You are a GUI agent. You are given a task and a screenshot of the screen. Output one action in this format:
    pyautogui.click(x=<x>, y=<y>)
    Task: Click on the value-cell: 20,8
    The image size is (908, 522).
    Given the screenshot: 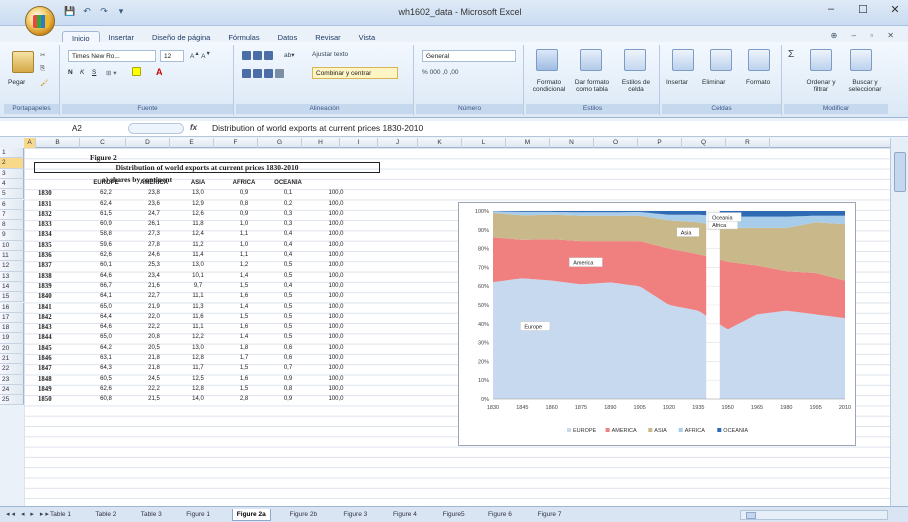 What is the action you would take?
    pyautogui.click(x=154, y=337)
    